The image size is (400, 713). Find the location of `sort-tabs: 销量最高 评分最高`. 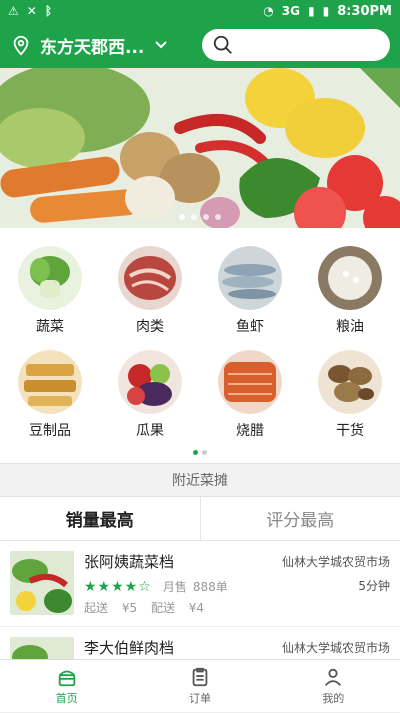

sort-tabs: 销量最高 评分最高 is located at coordinates (200, 519).